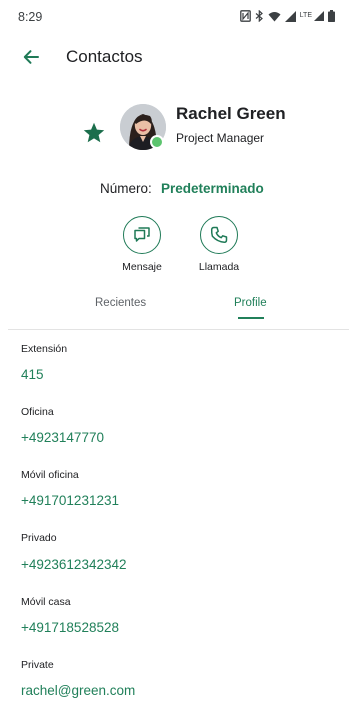  I want to click on signal-secondary-icon, so click(319, 16).